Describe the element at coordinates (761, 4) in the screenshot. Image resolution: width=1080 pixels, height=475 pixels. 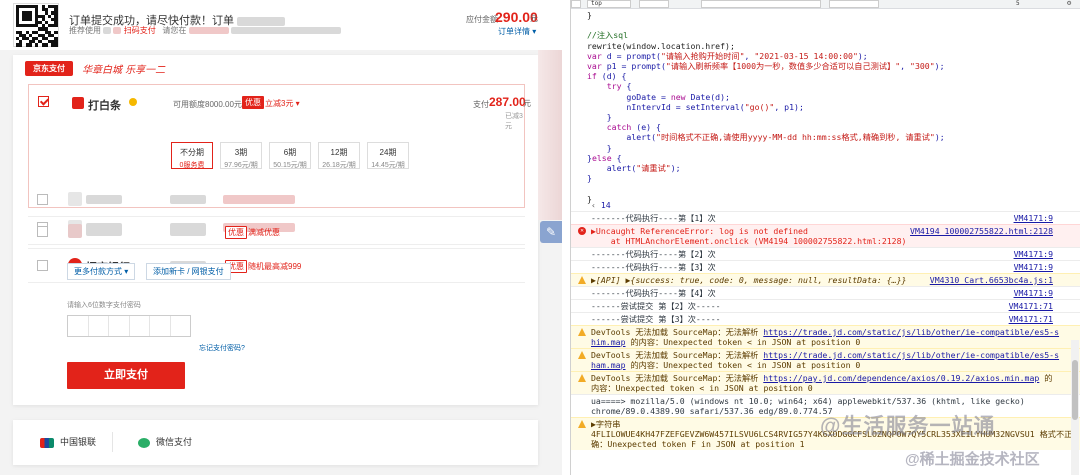
I see `filter-input` at that location.